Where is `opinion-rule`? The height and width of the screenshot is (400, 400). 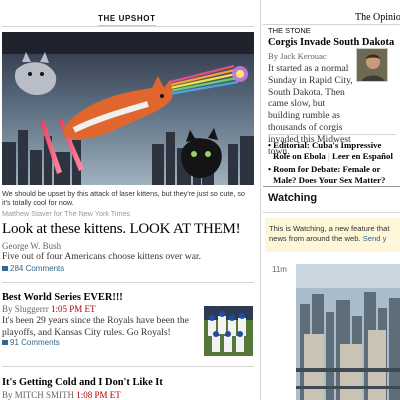 opinion-rule is located at coordinates (331, 24).